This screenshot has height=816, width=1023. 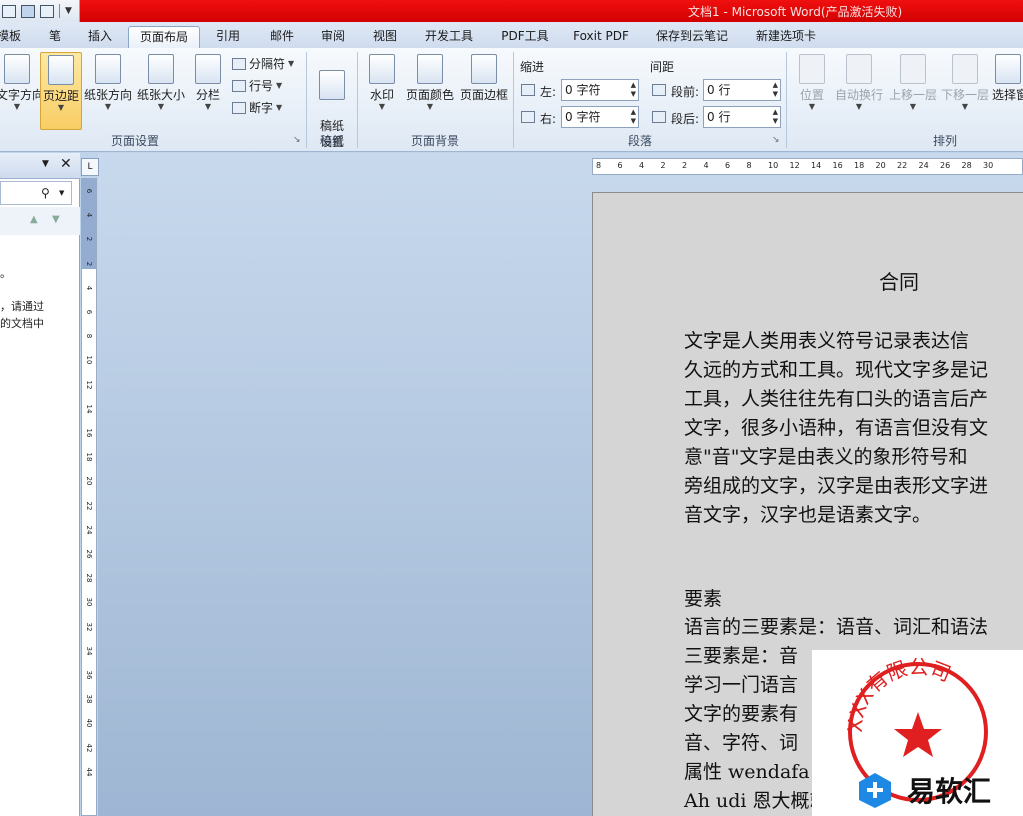 I want to click on document-line: Ah udi 恩大概就, so click(x=756, y=801).